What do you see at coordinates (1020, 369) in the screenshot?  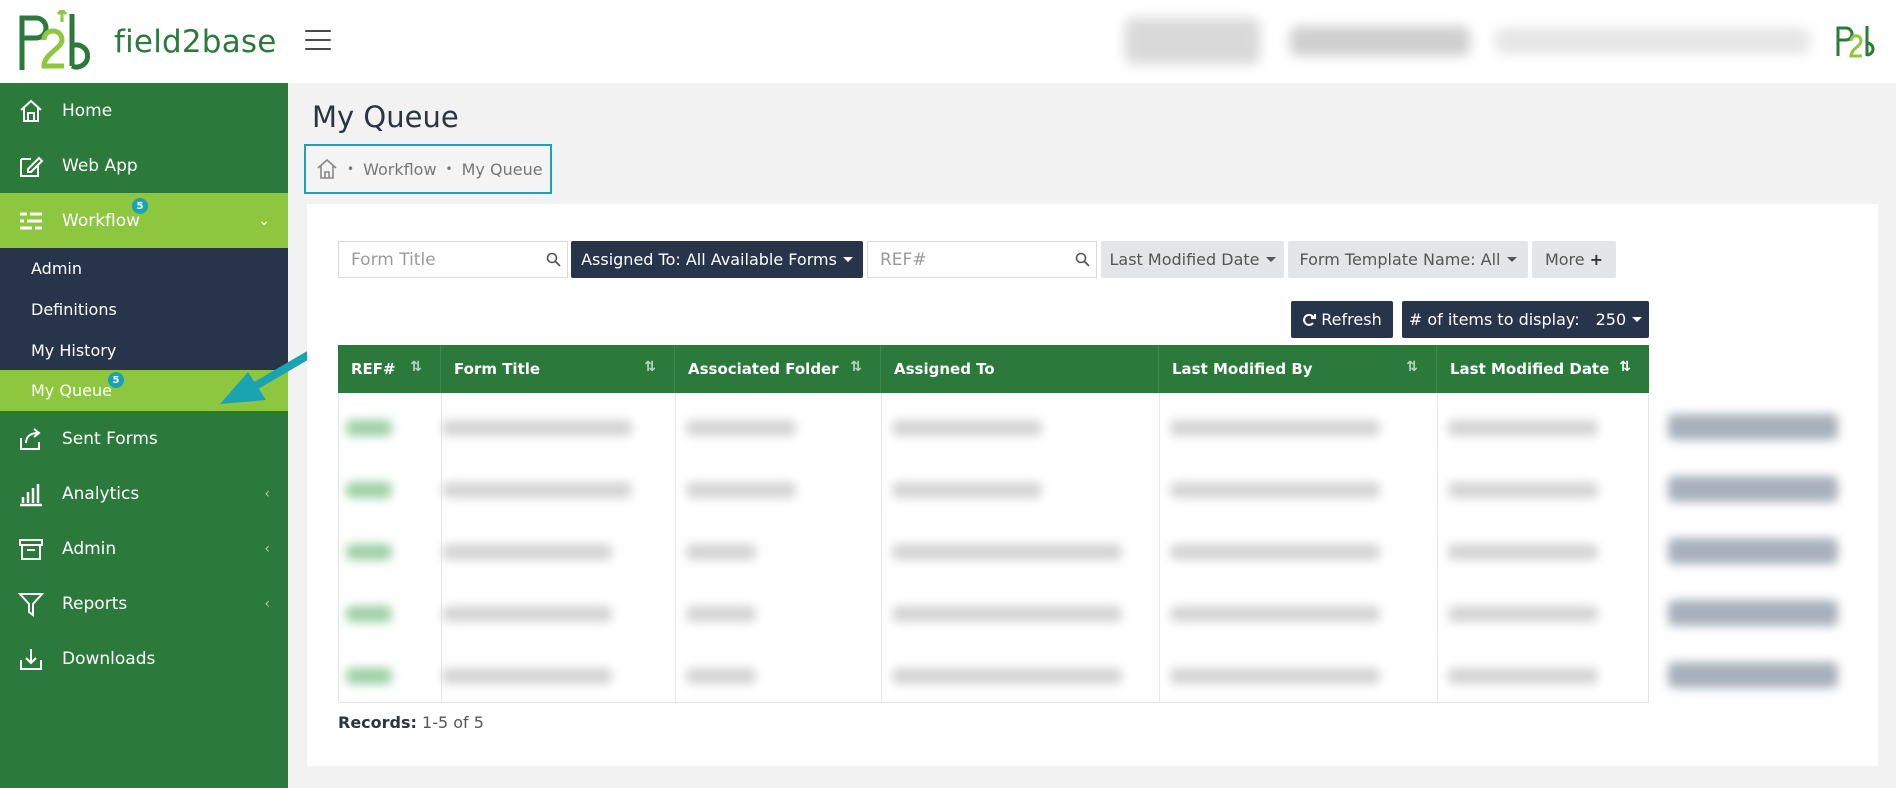 I see `column-header-assigned-to: Assigned To` at bounding box center [1020, 369].